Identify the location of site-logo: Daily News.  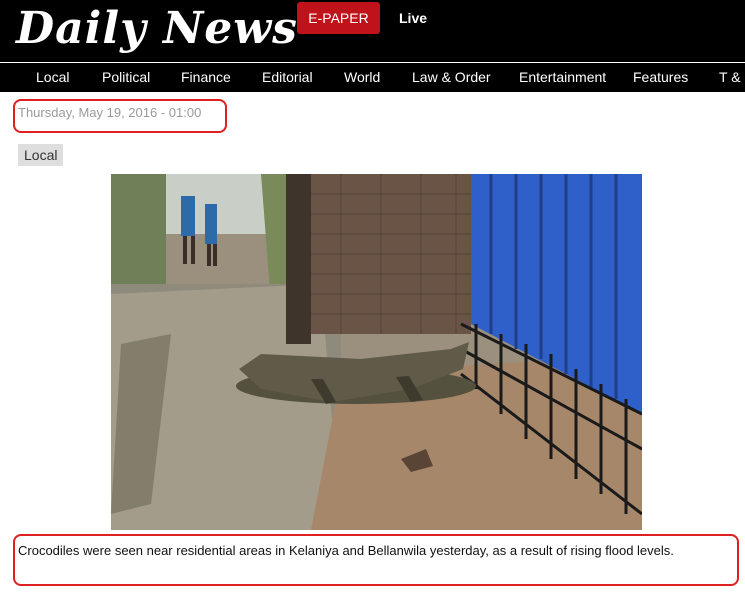
(157, 29).